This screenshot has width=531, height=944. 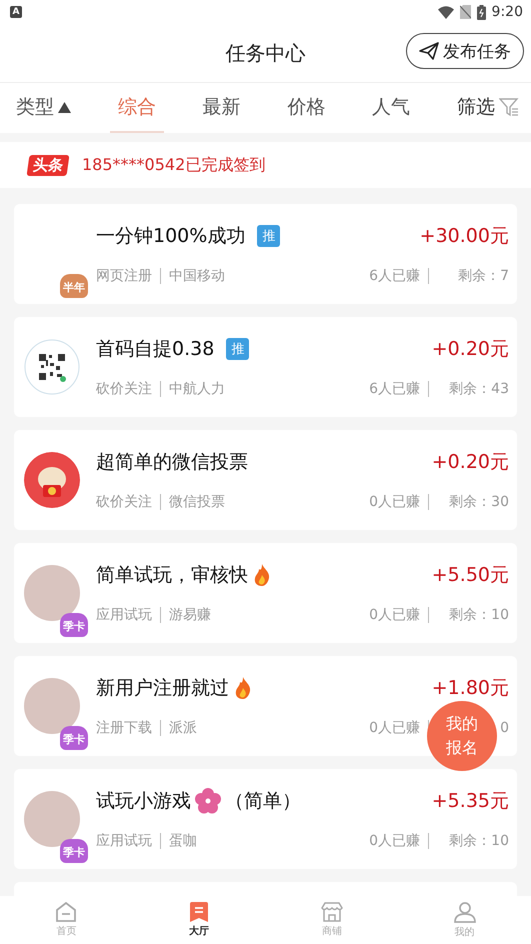 What do you see at coordinates (263, 801) in the screenshot?
I see `task-title-suffix: （简单）` at bounding box center [263, 801].